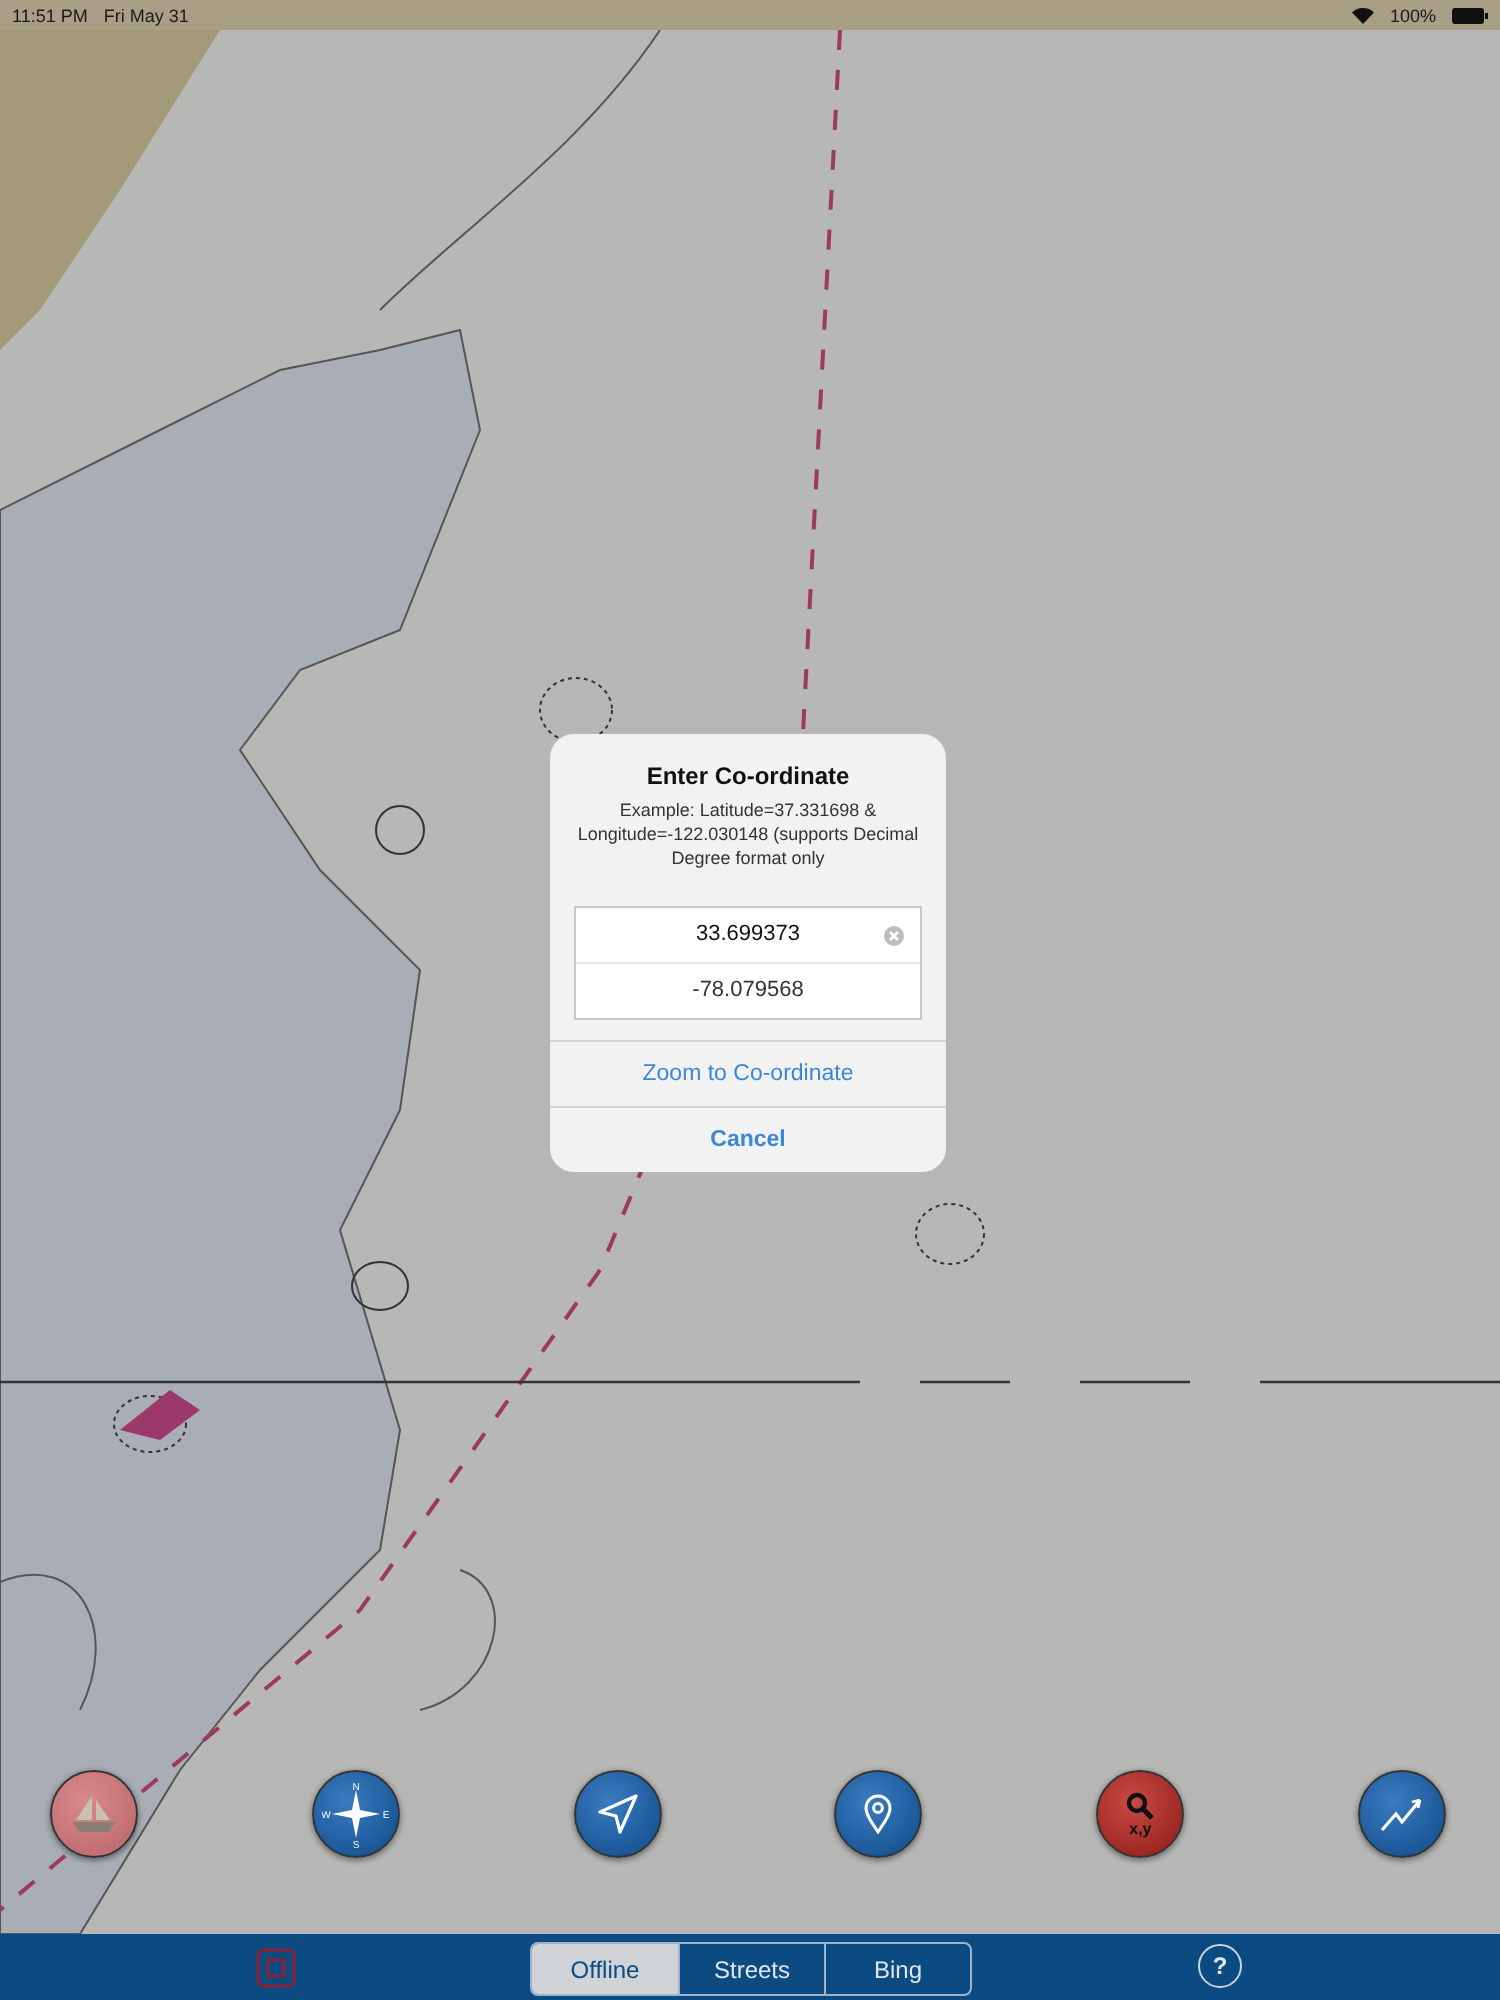  Describe the element at coordinates (1362, 15) in the screenshot. I see `wifi-icon` at that location.